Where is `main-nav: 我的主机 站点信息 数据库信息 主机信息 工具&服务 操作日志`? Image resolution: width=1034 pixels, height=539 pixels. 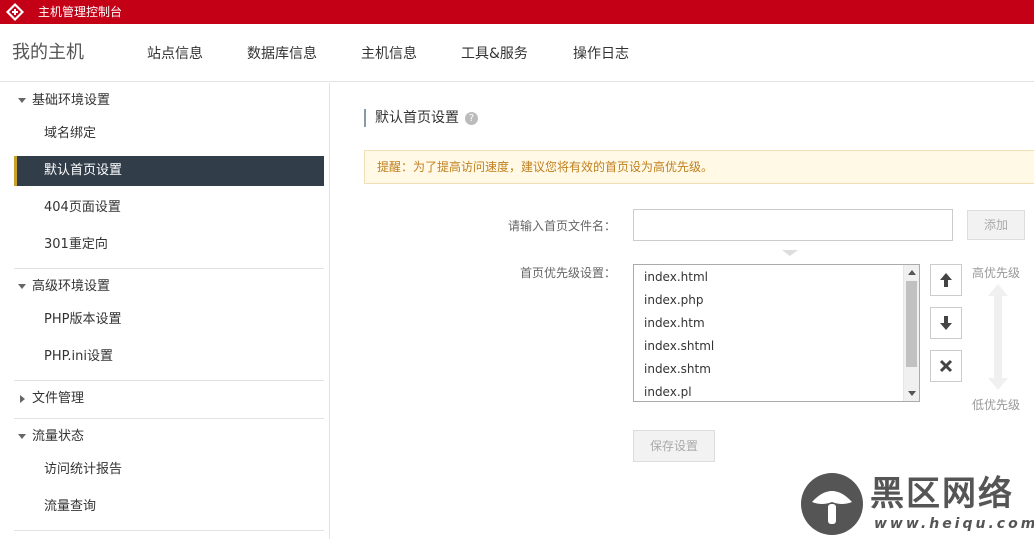 main-nav: 我的主机 站点信息 数据库信息 主机信息 工具&服务 操作日志 is located at coordinates (517, 53).